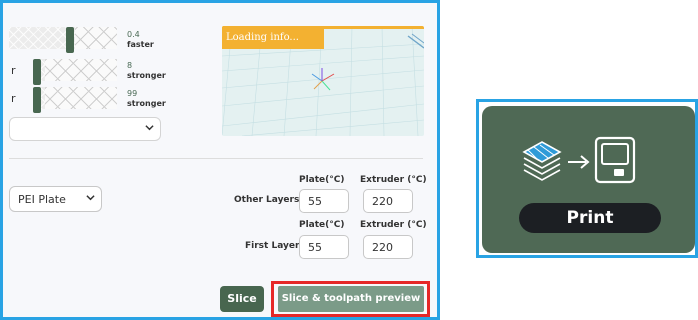  I want to click on slider-value: 99 stronger, so click(146, 99).